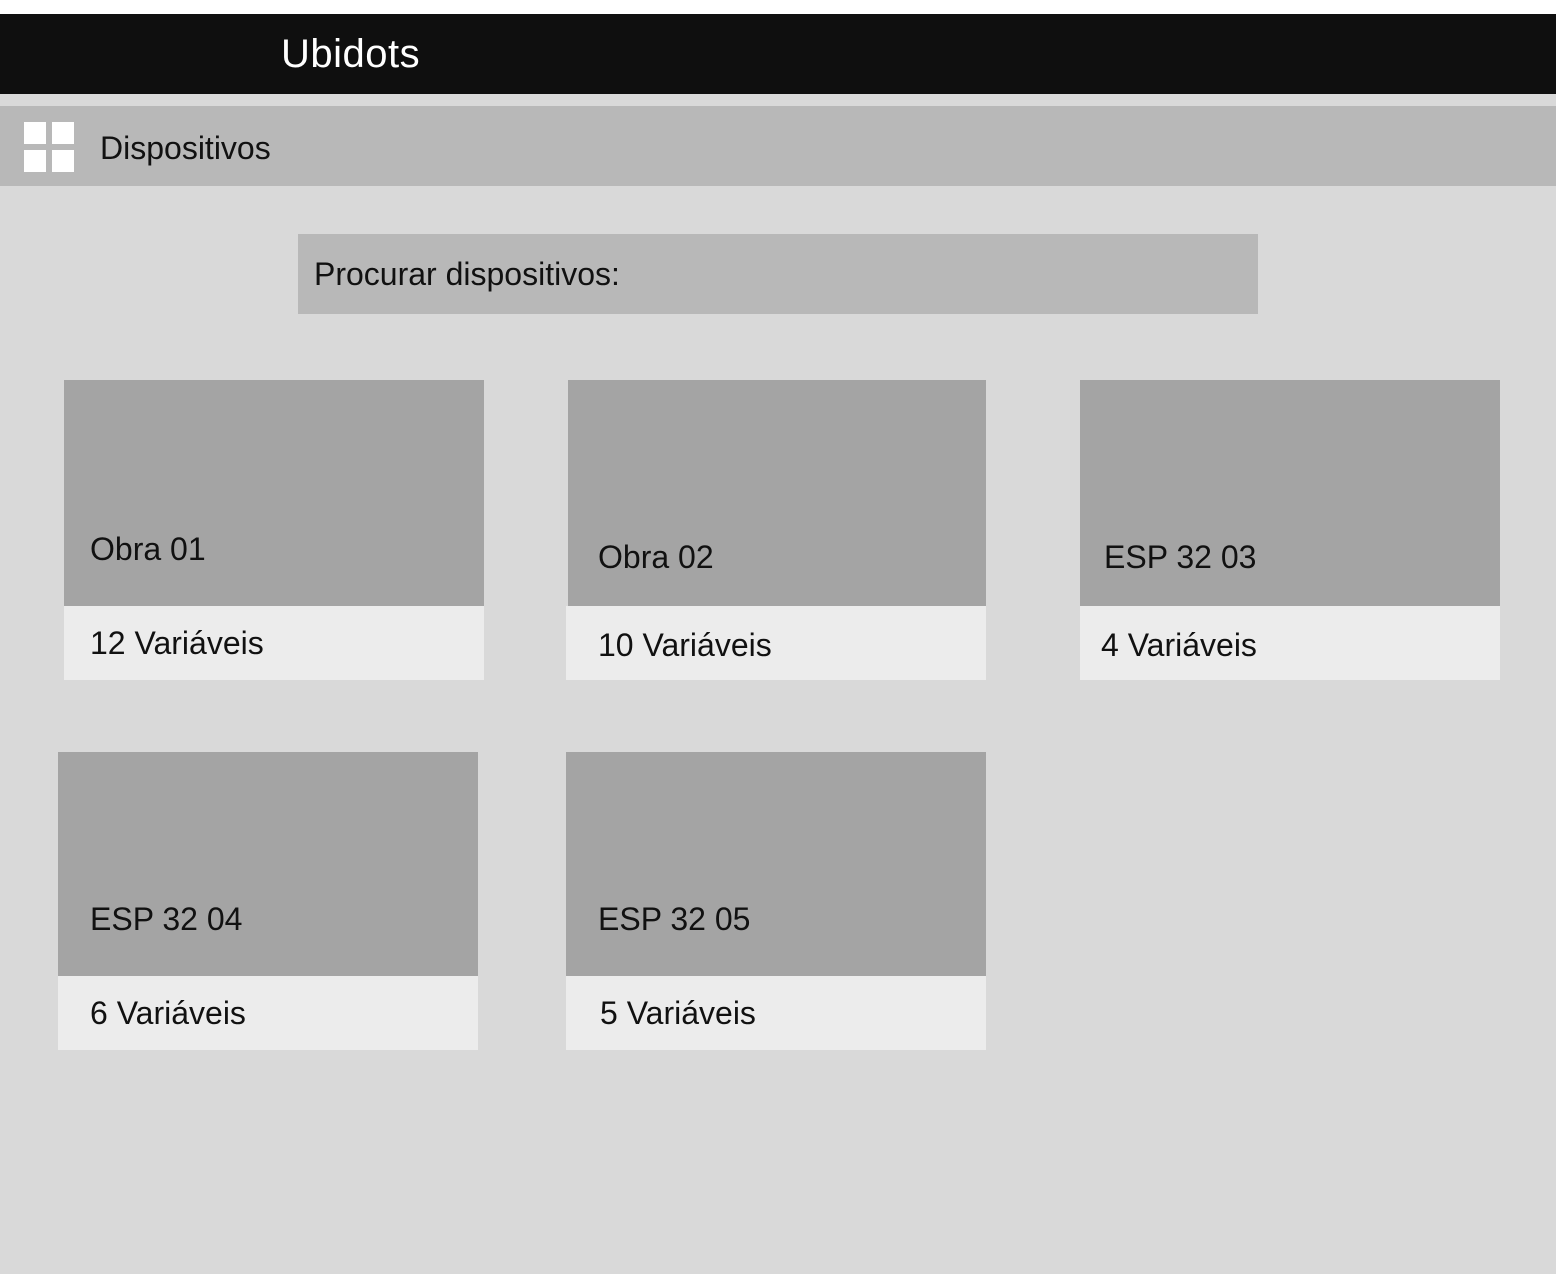  I want to click on device-variable-count: 6 Variáveis, so click(168, 1013).